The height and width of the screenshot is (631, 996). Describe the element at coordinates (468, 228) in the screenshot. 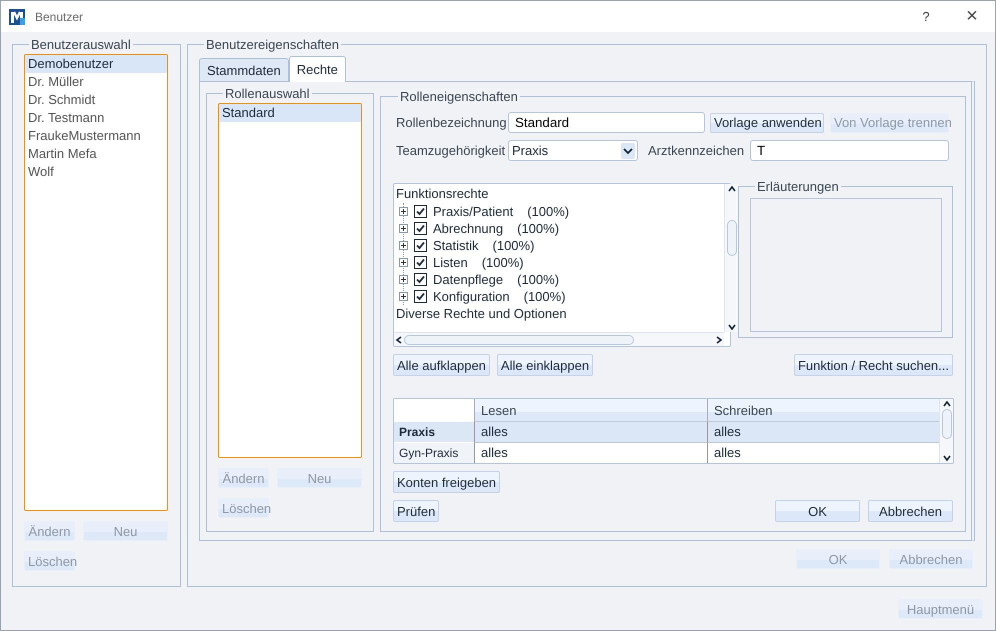

I see `tree-item-label: Abrechnung` at that location.